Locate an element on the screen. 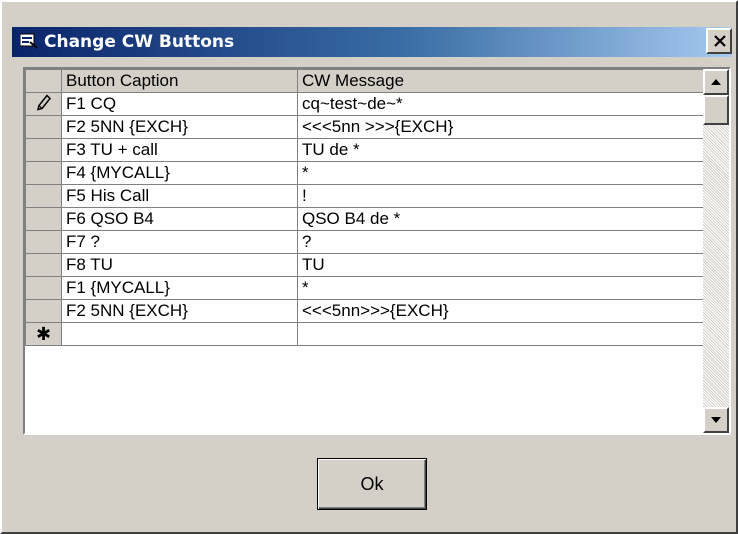 The width and height of the screenshot is (738, 534). scroll-down-button is located at coordinates (716, 420).